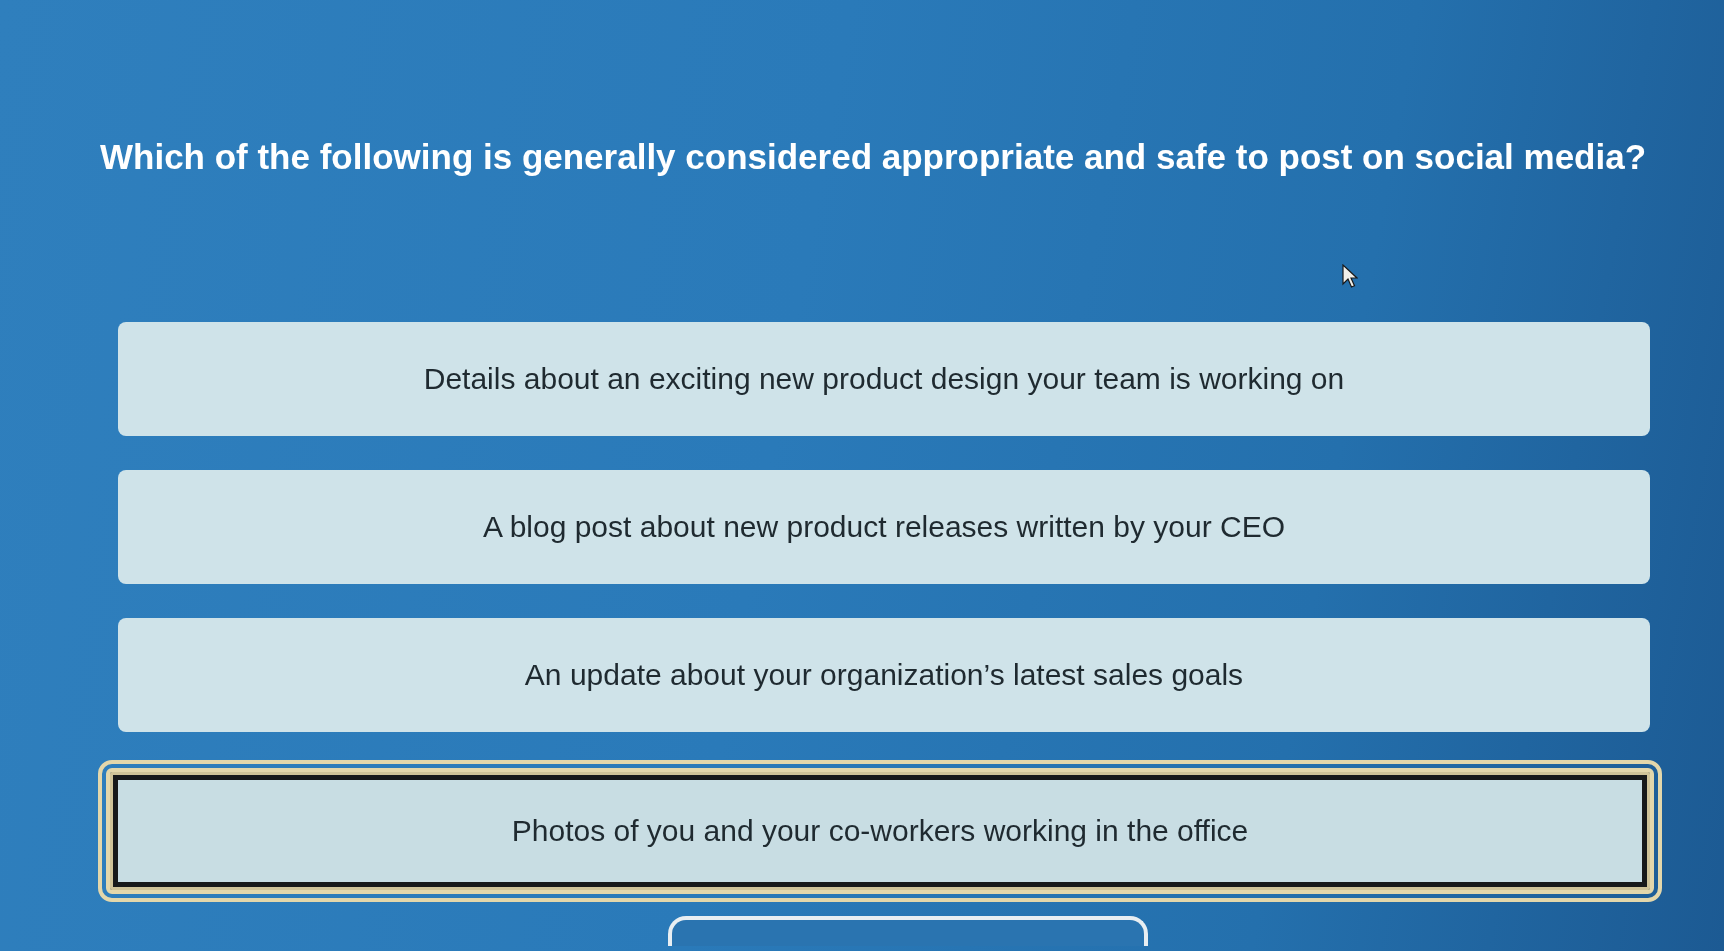 The width and height of the screenshot is (1724, 951). I want to click on answer-option: Photos of you and your co-workers working in the office, so click(880, 831).